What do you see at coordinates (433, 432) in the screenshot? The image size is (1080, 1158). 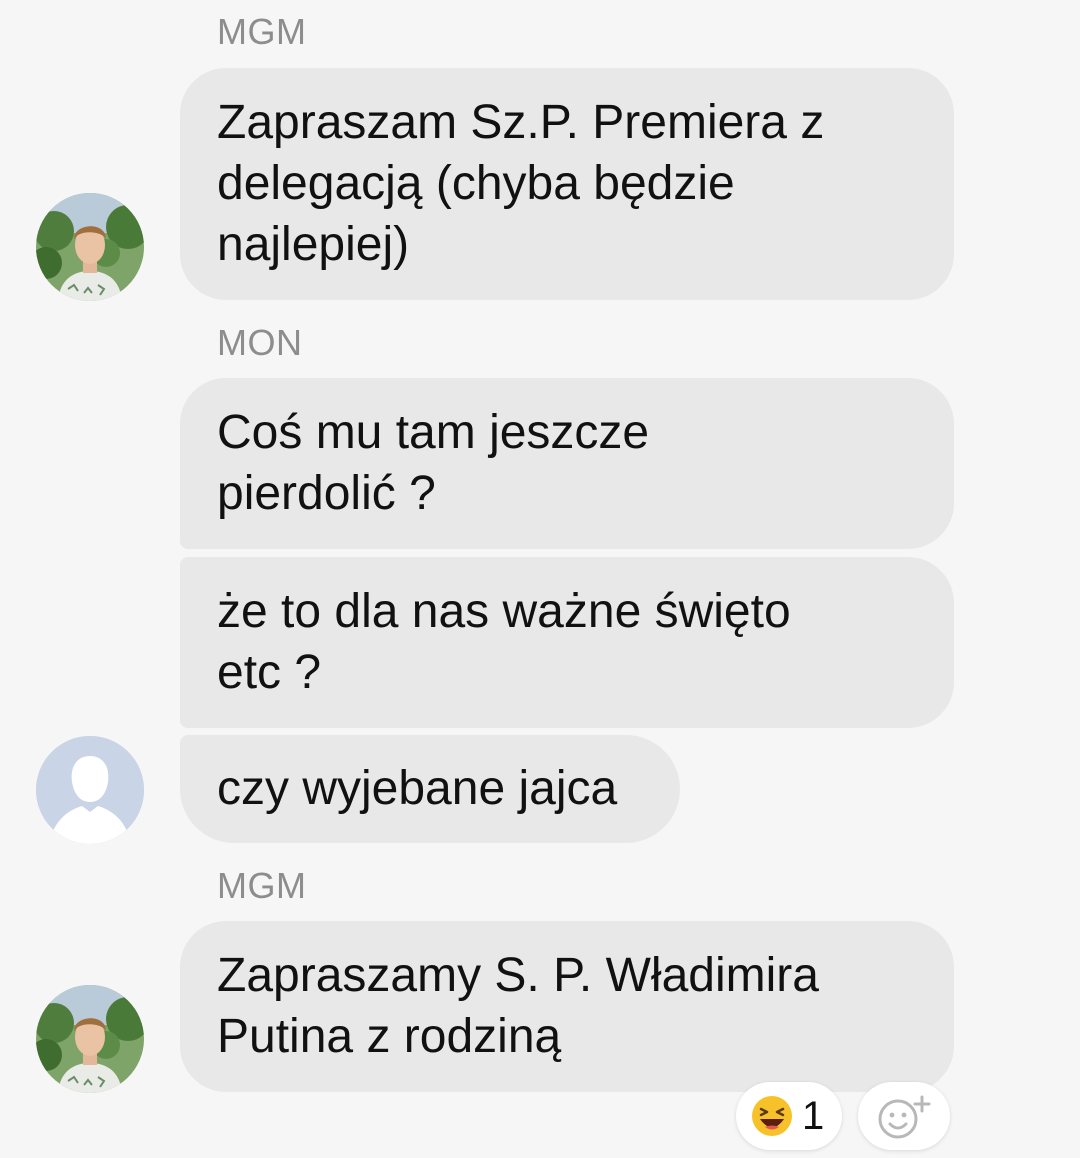 I see `message-line: Coś mu tam jeszcze` at bounding box center [433, 432].